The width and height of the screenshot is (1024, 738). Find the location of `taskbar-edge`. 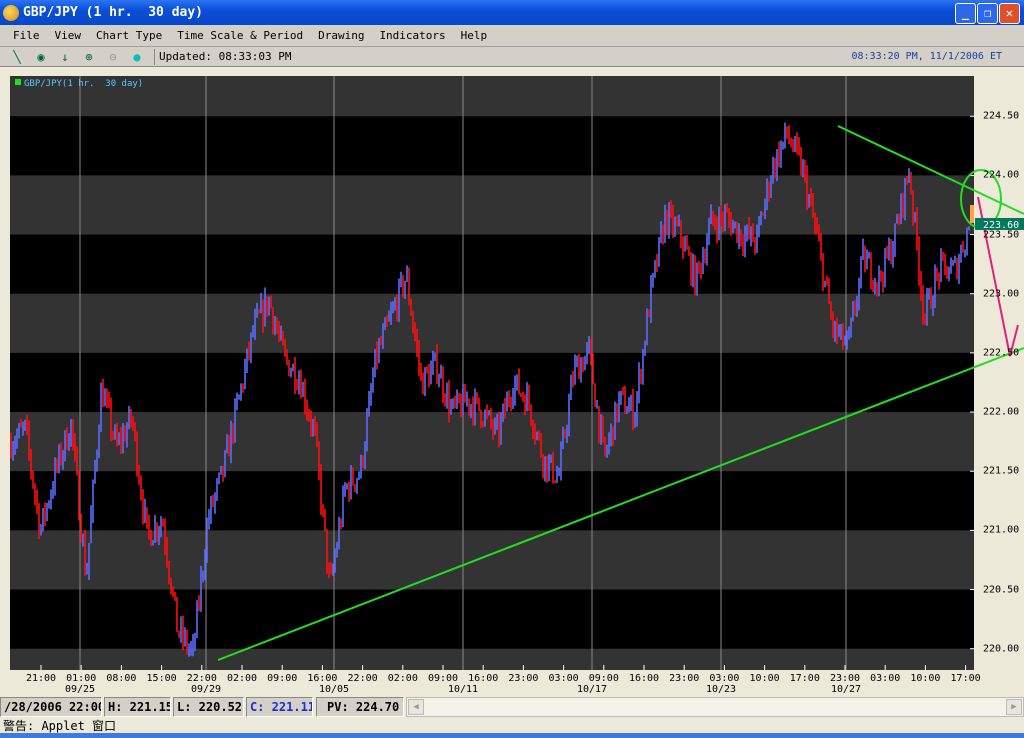

taskbar-edge is located at coordinates (512, 735).